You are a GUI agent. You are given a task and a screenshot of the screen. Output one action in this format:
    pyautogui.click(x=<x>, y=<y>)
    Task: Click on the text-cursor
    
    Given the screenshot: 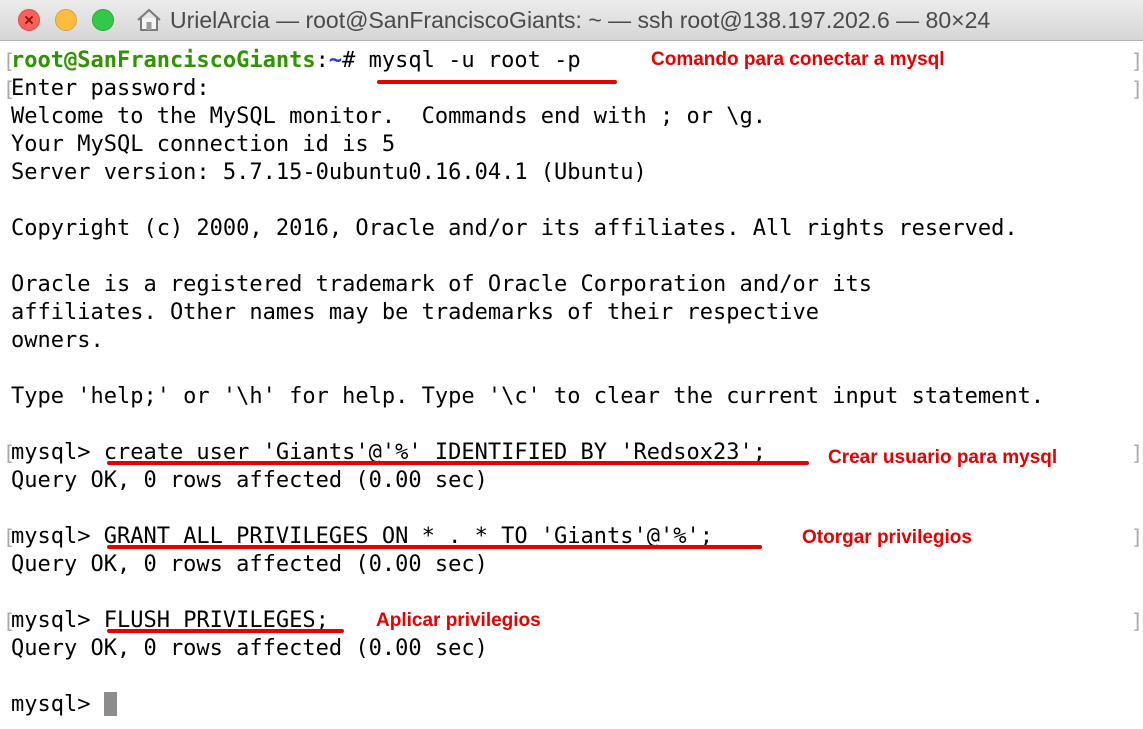 What is the action you would take?
    pyautogui.click(x=110, y=704)
    